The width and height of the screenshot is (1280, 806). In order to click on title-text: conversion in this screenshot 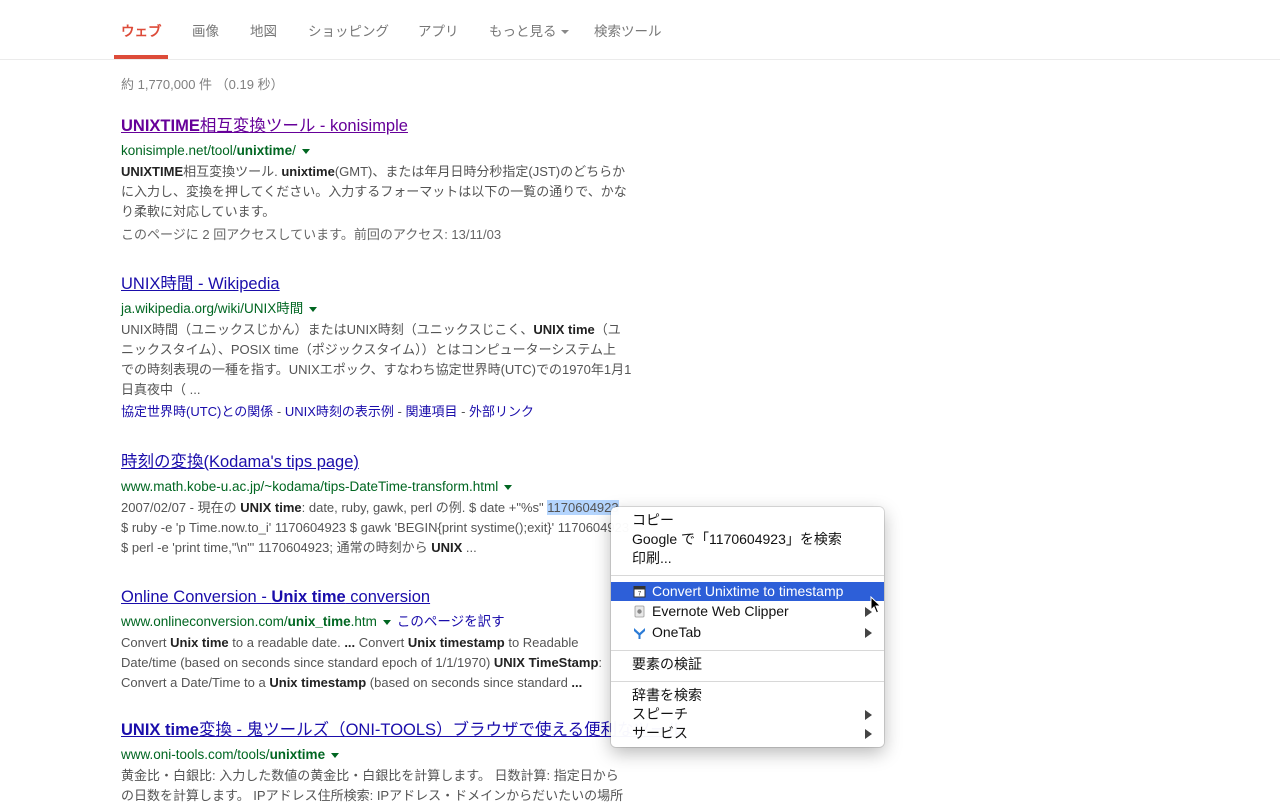, I will do `click(388, 597)`.